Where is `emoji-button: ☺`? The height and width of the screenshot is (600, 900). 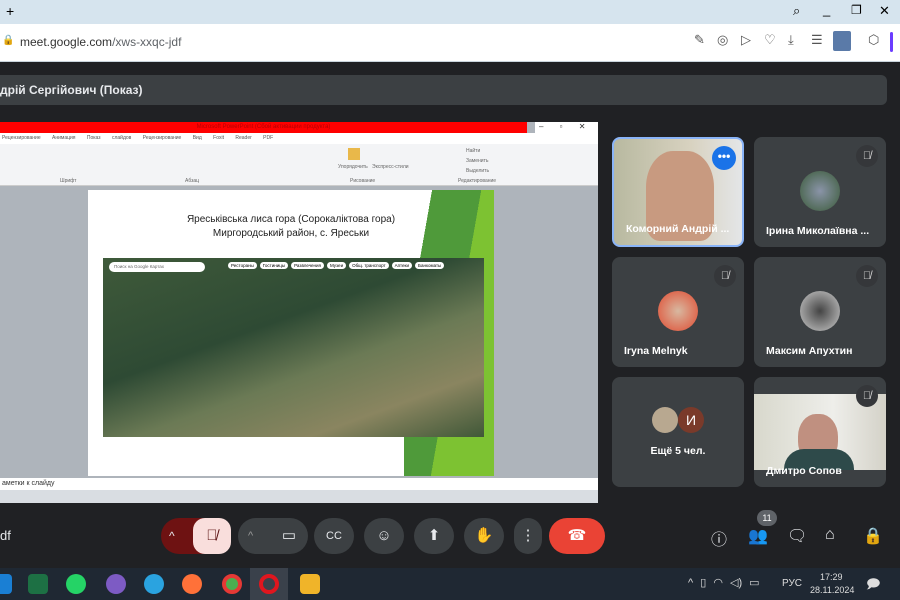 emoji-button: ☺ is located at coordinates (384, 536).